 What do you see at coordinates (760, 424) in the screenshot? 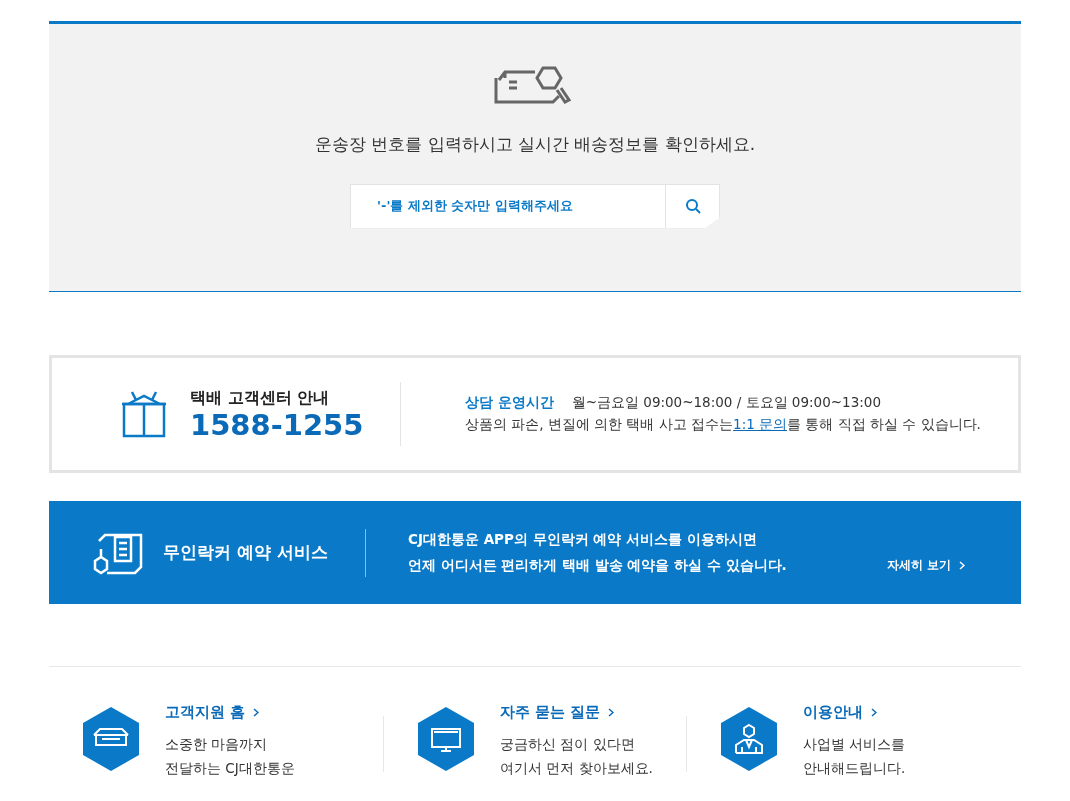
I see `inquiry-link: 1:1 문의` at bounding box center [760, 424].